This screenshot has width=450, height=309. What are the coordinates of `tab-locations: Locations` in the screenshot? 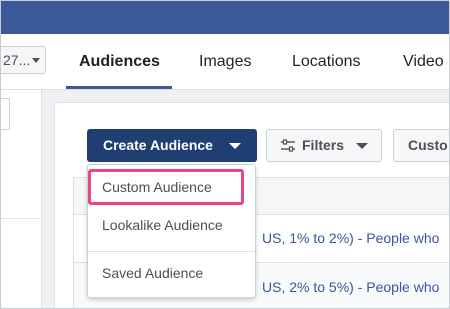 It's located at (326, 62).